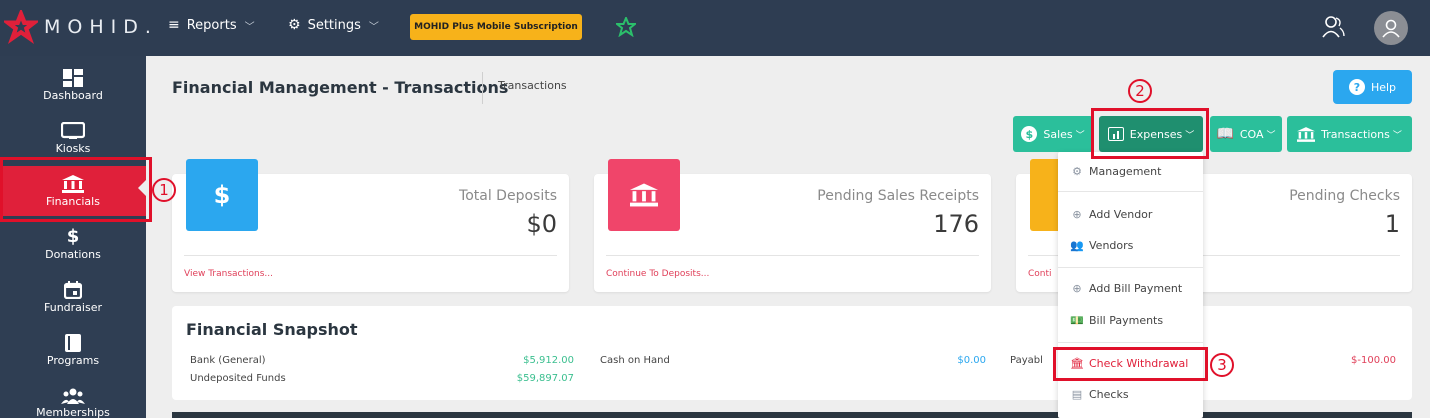 The height and width of the screenshot is (418, 1430). I want to click on transactions-button: Transactions ﹀, so click(1349, 134).